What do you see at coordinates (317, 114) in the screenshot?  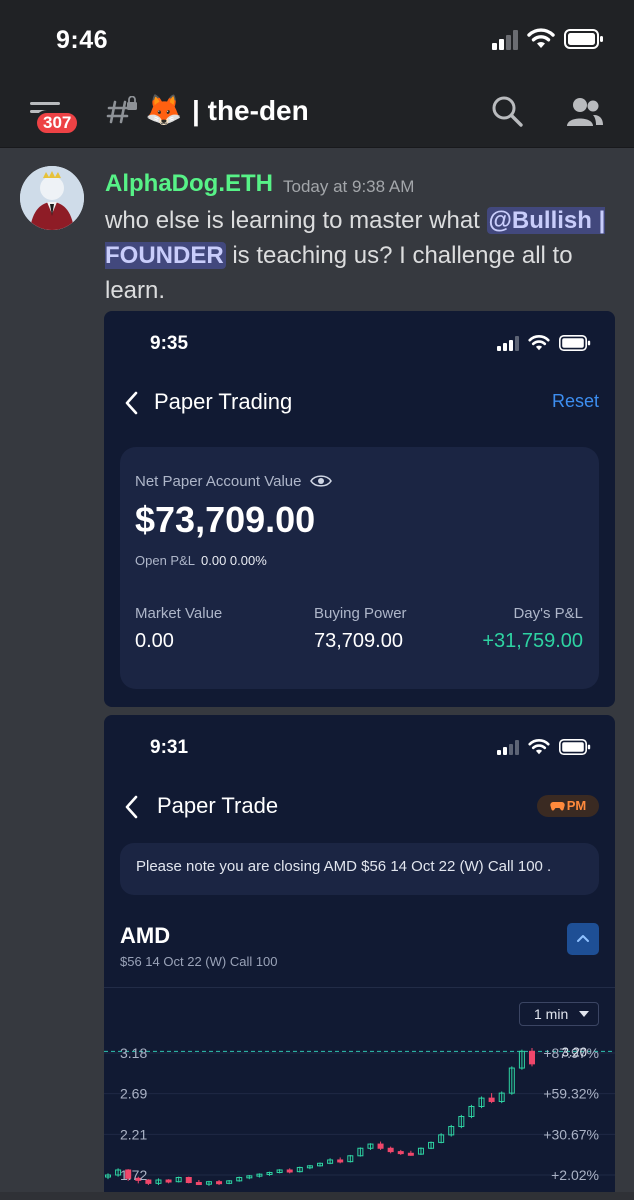 I see `channel-header: 307 🦊 | the-den` at bounding box center [317, 114].